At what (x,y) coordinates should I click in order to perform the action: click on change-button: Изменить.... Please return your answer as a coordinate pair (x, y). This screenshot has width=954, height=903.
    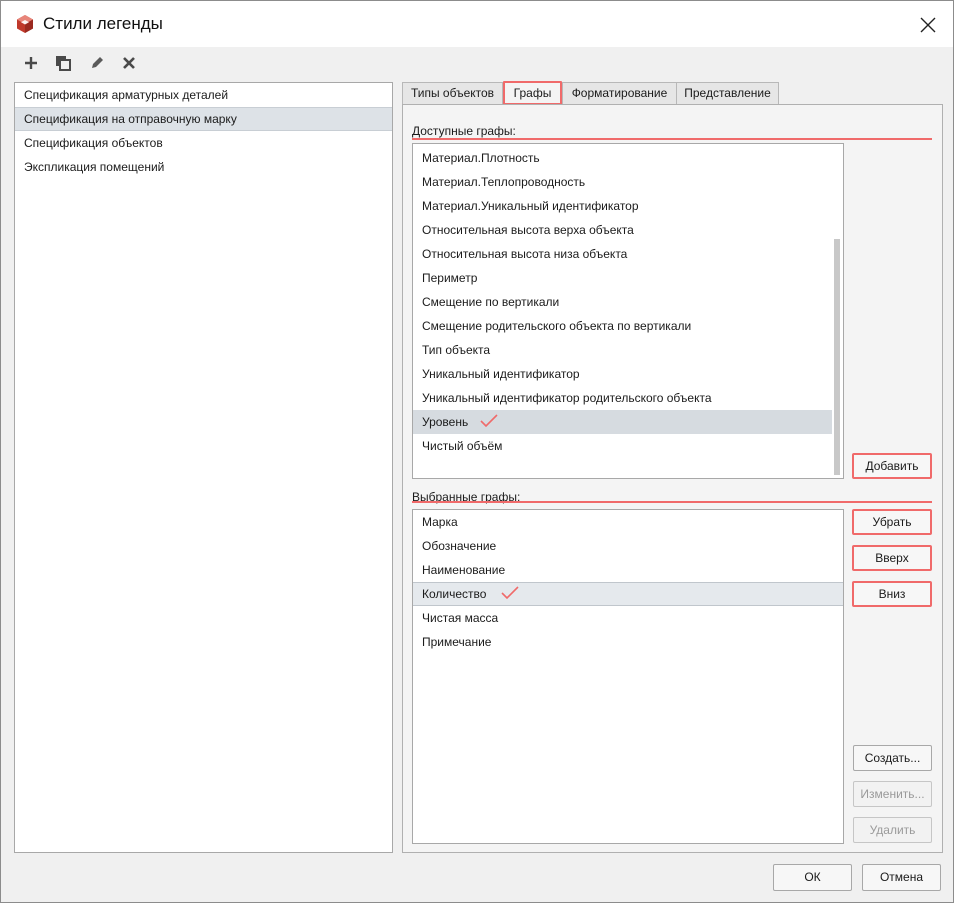
    Looking at the image, I should click on (892, 794).